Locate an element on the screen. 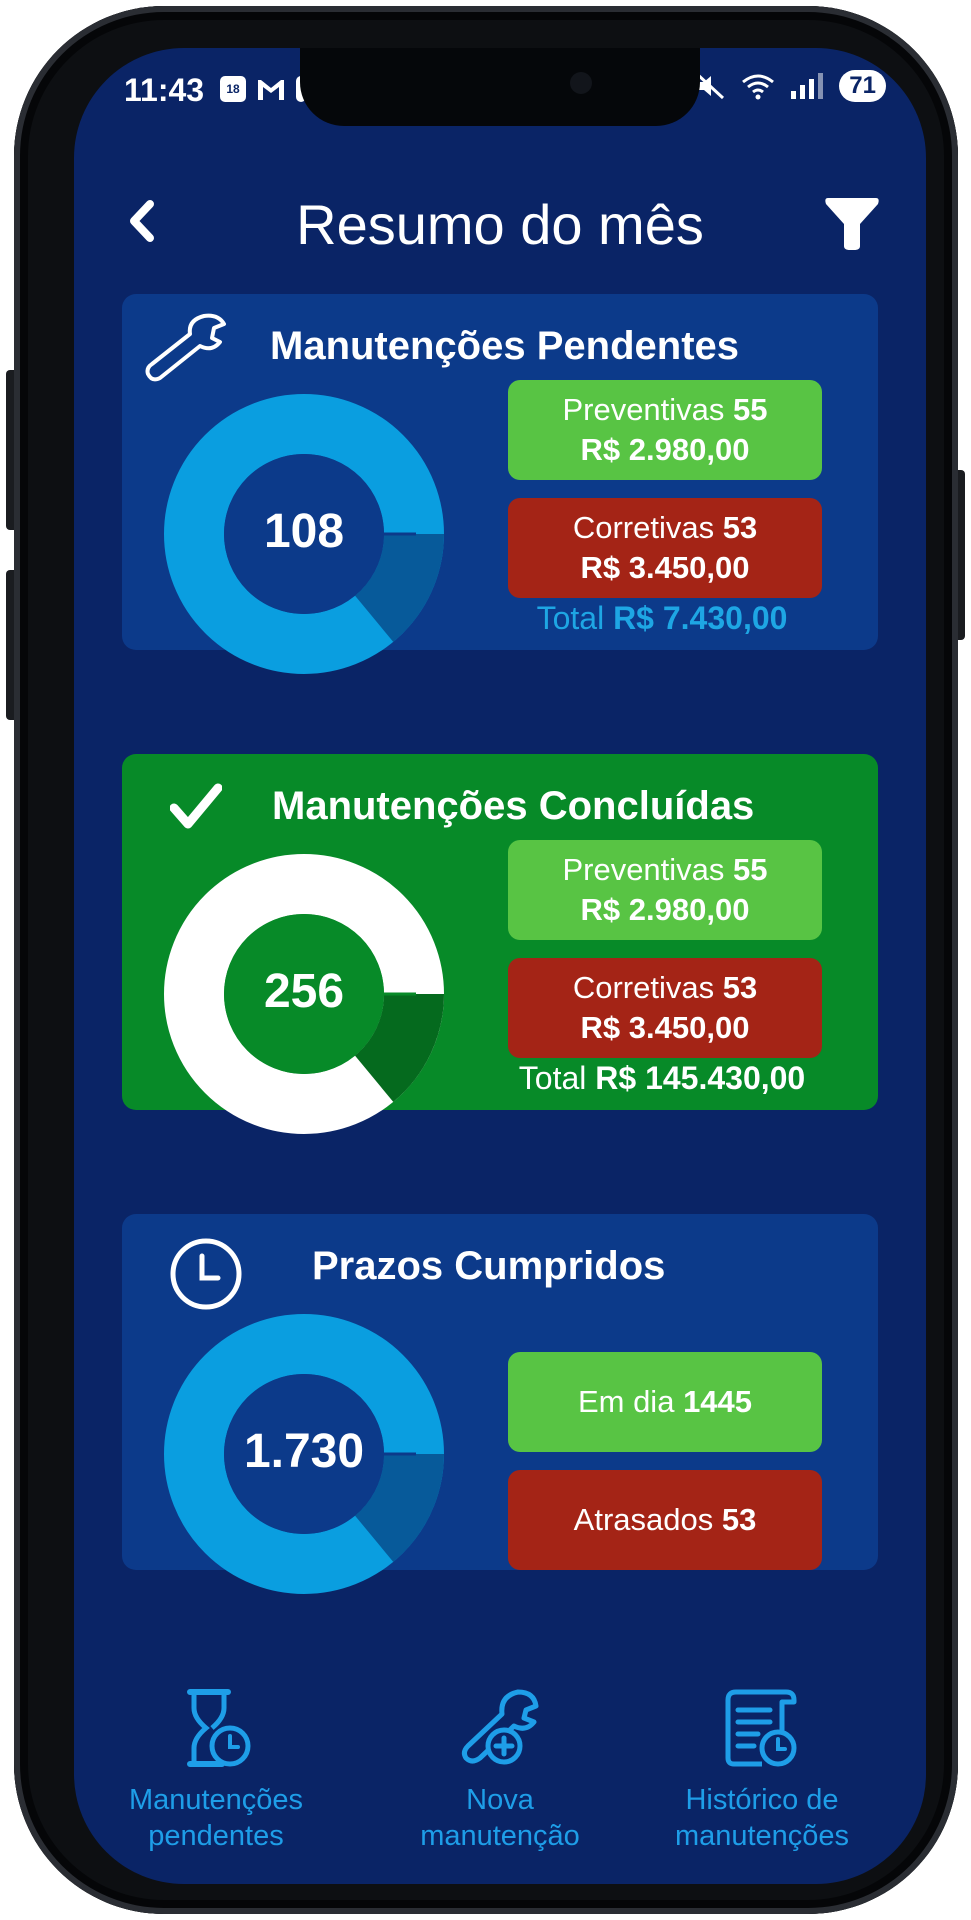 This screenshot has width=971, height=1920. clock-icon is located at coordinates (206, 1274).